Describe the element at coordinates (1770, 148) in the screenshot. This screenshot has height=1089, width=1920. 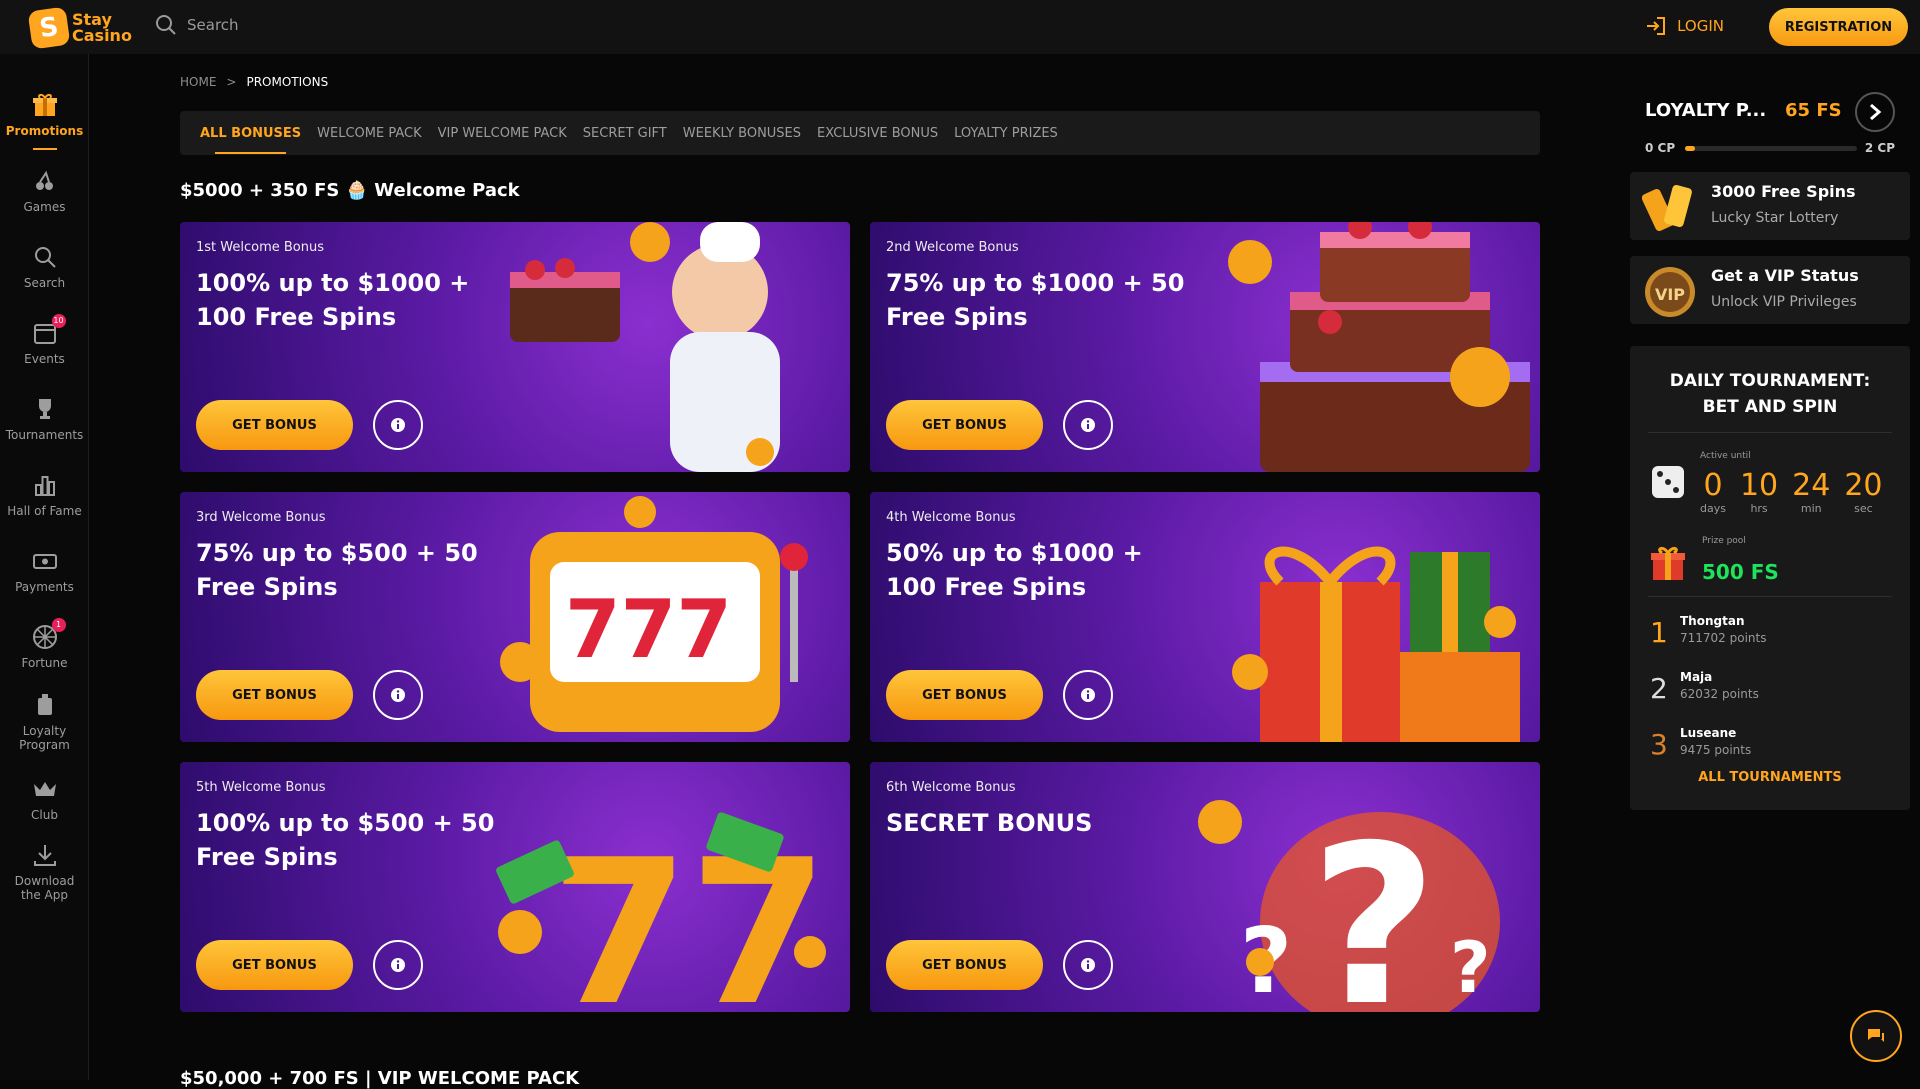
I see `loyalty-progress: 0 CP 2 CP` at that location.